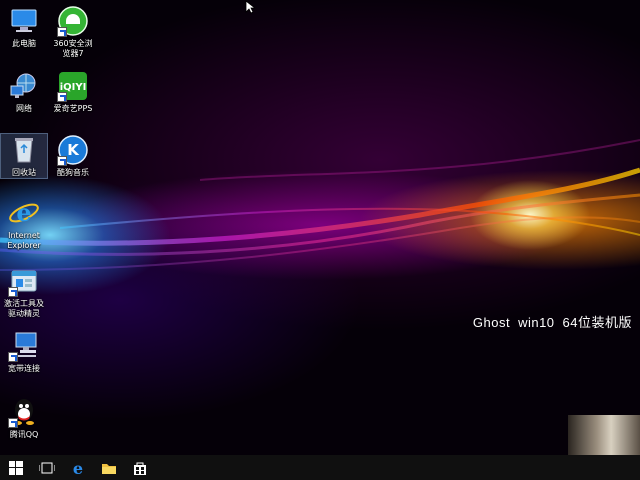 The height and width of the screenshot is (480, 640). I want to click on broadband-monitor-icon, so click(24, 346).